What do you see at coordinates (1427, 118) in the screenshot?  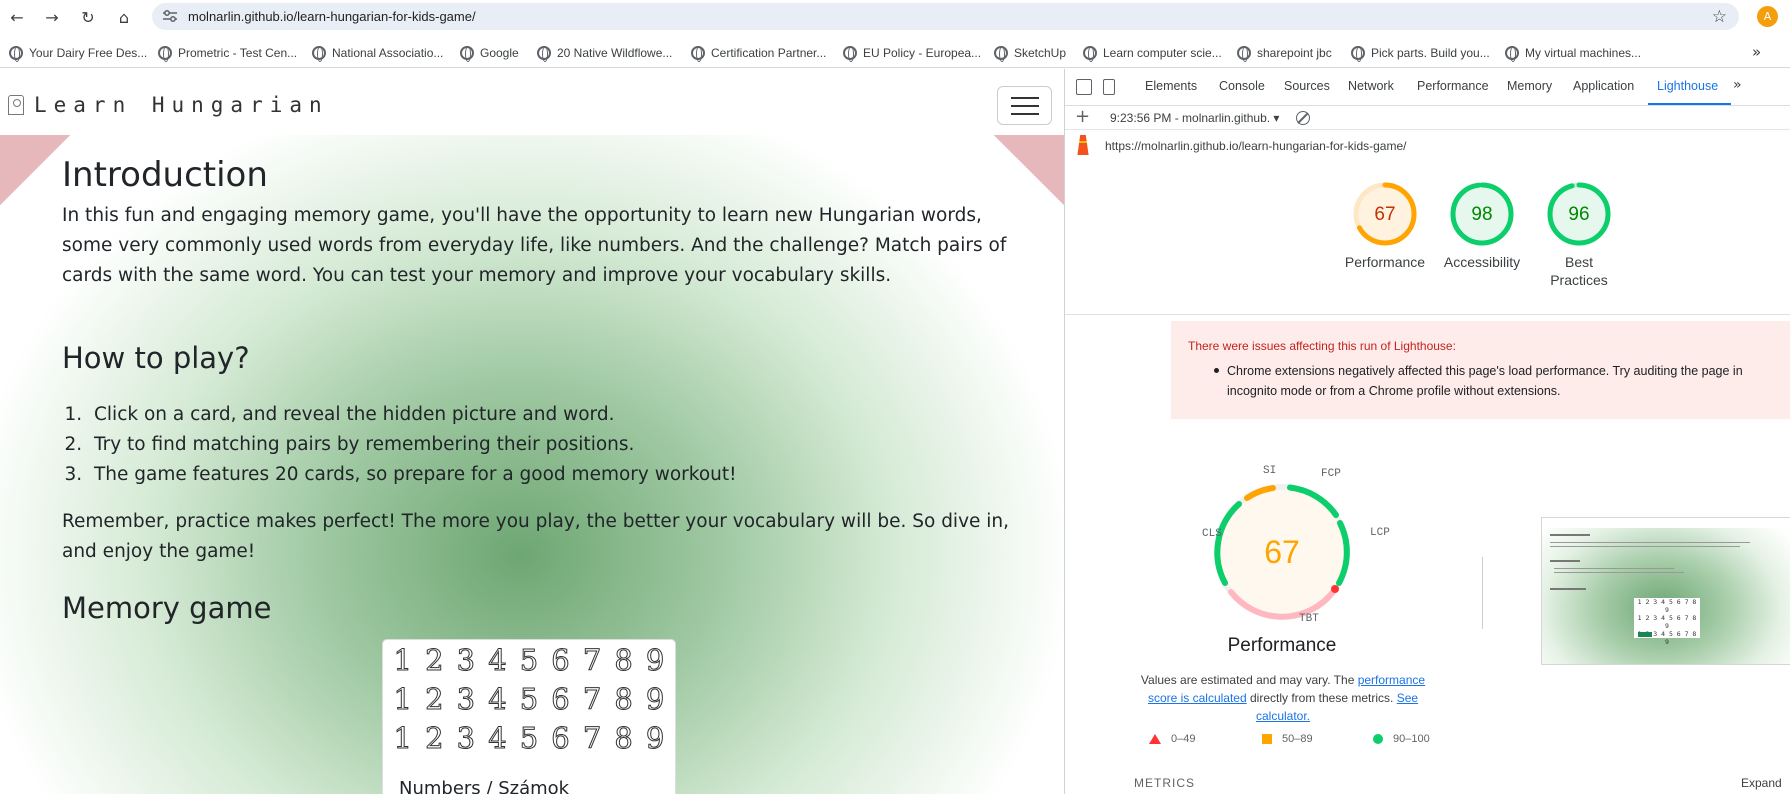 I see `lighthouse-toolbar: + 9:23:56 PM - molnarlin.github. ▾` at bounding box center [1427, 118].